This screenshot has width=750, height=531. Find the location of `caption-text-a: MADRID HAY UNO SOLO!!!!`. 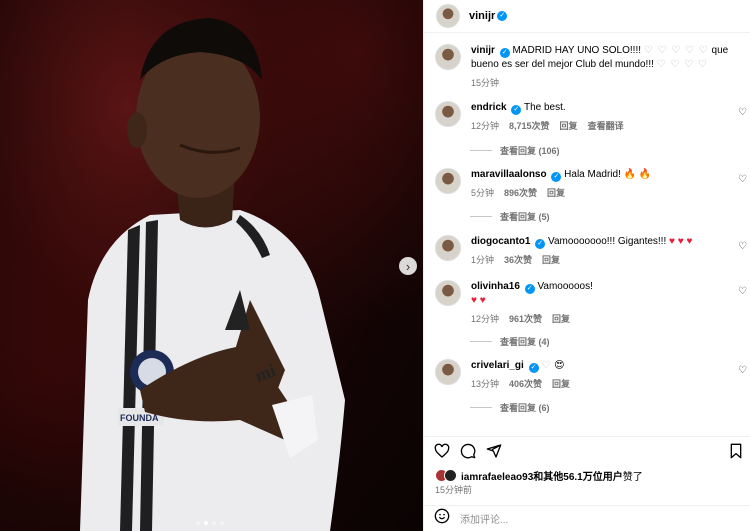

caption-text-a: MADRID HAY UNO SOLO!!!! is located at coordinates (577, 50).